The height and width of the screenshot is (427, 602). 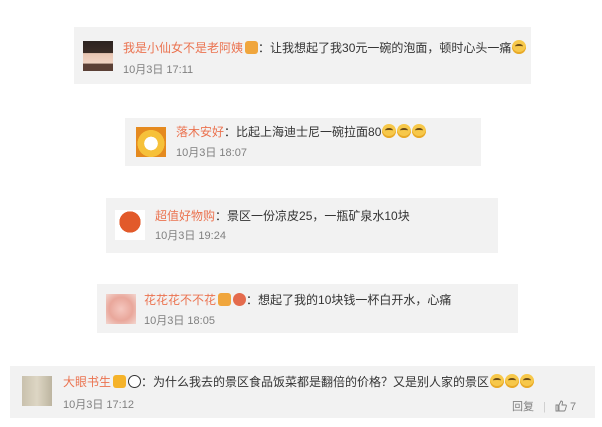 I want to click on comment-time: 10月3日 18:05, so click(x=179, y=321).